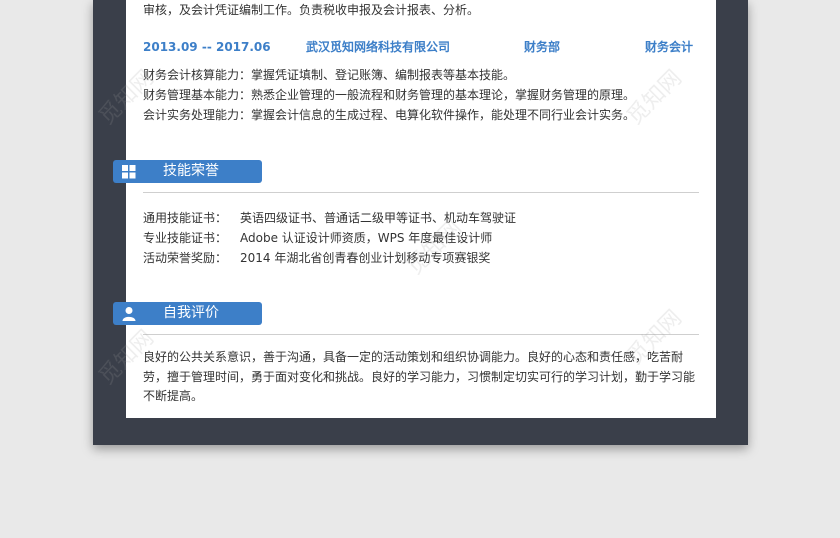 The height and width of the screenshot is (538, 840). What do you see at coordinates (185, 258) in the screenshot?
I see `skill-label: 活动荣誉奖励：` at bounding box center [185, 258].